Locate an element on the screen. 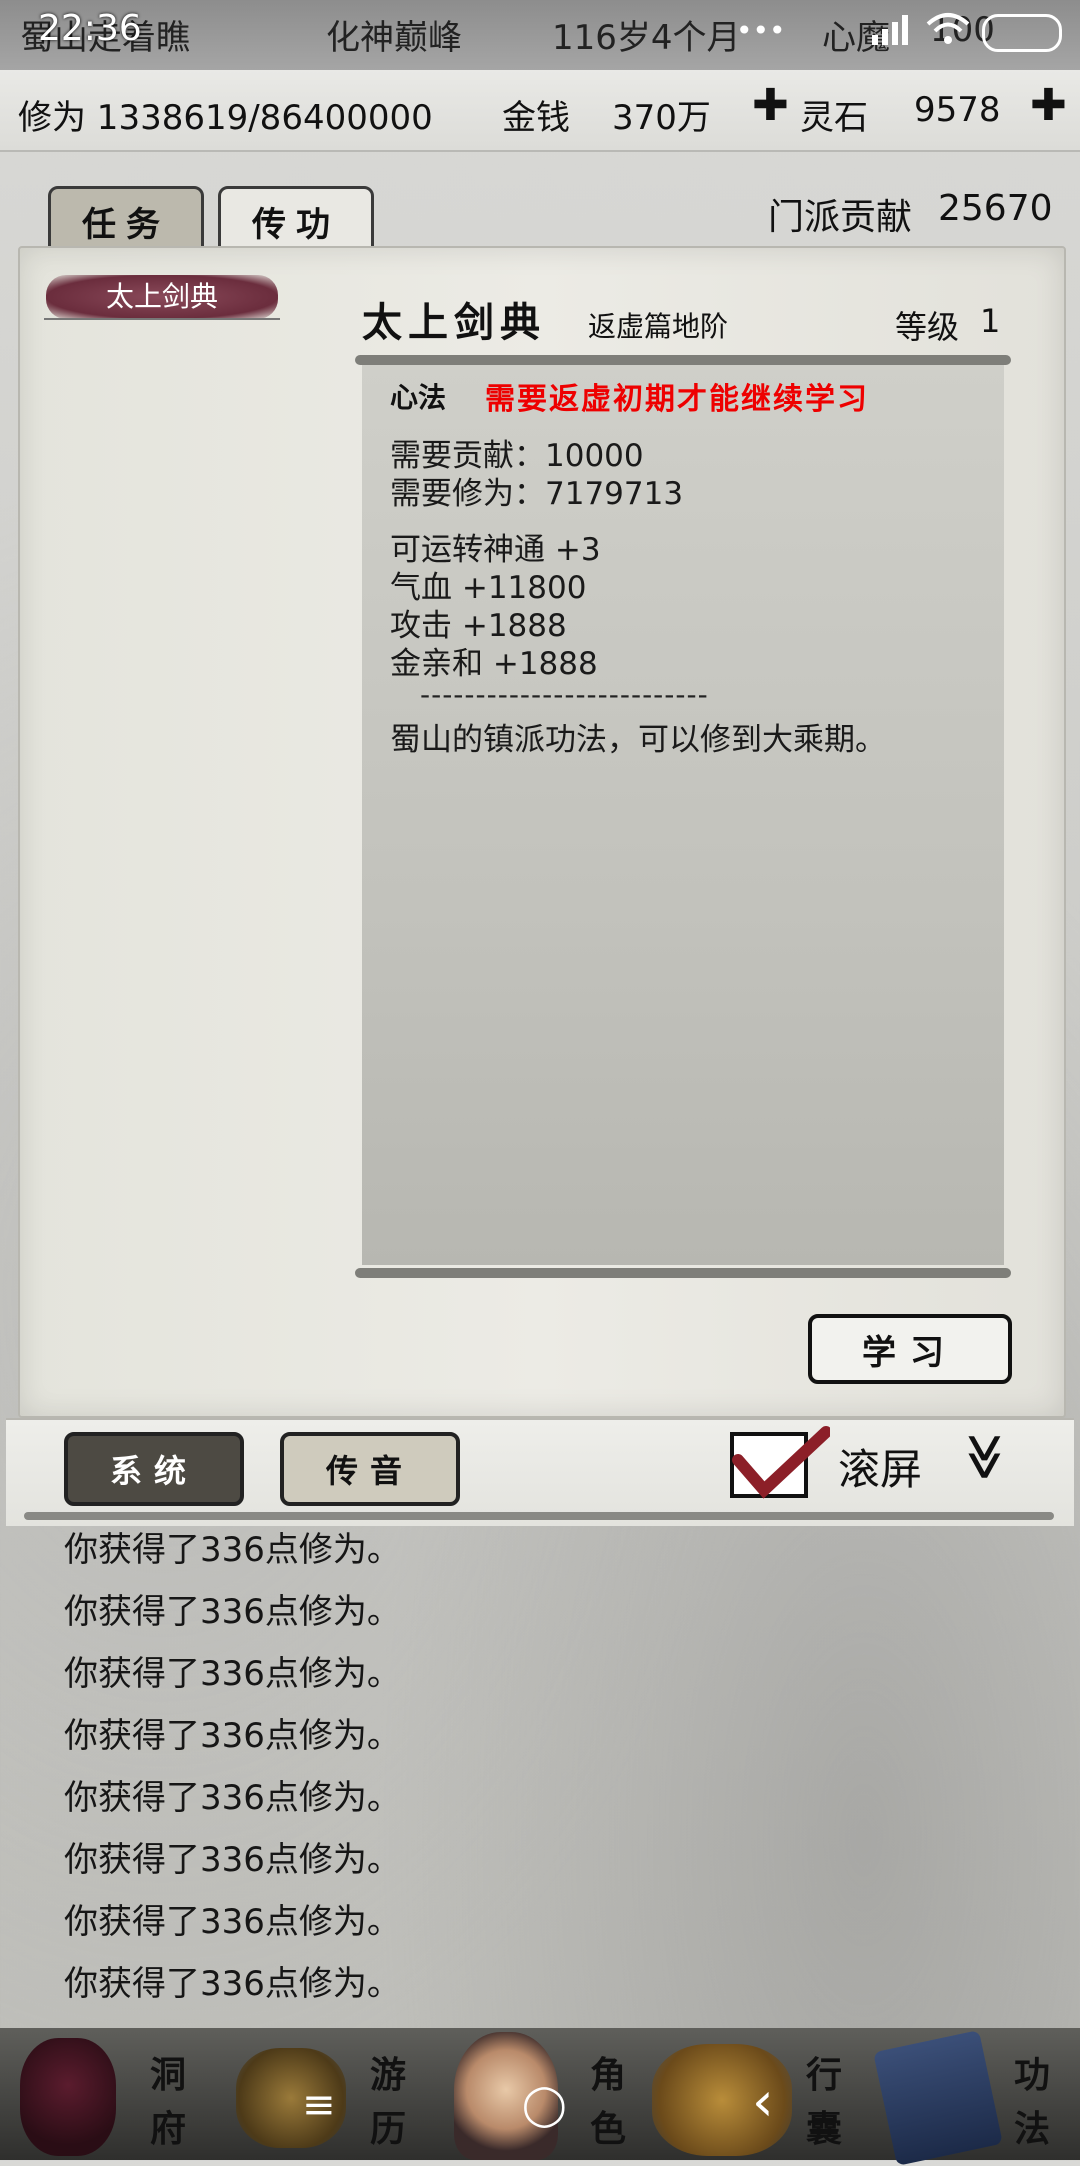 Image resolution: width=1080 pixels, height=2166 pixels. xiuwei-value: 修为 1338619/86400000 is located at coordinates (225, 118).